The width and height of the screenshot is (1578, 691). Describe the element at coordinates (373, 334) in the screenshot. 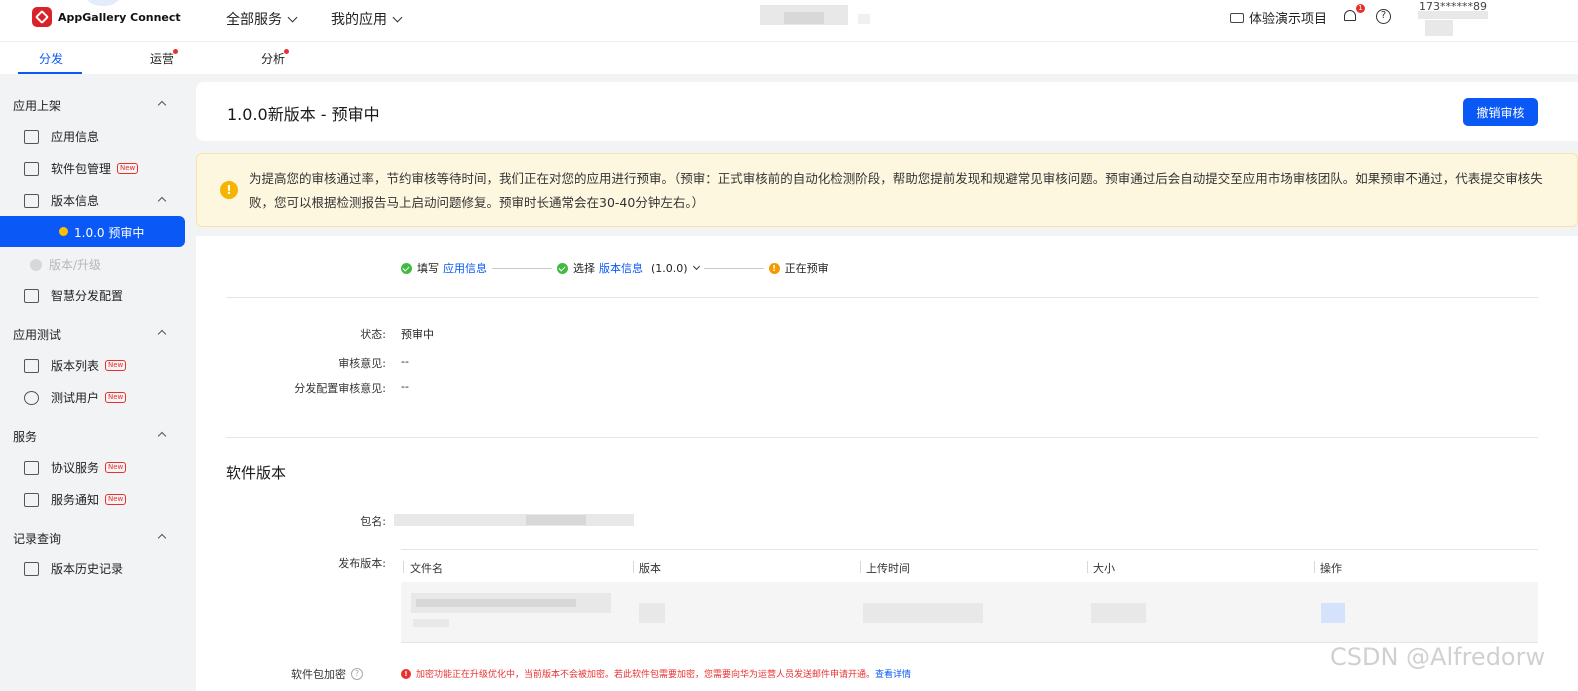

I see `status-label: 状态:` at that location.